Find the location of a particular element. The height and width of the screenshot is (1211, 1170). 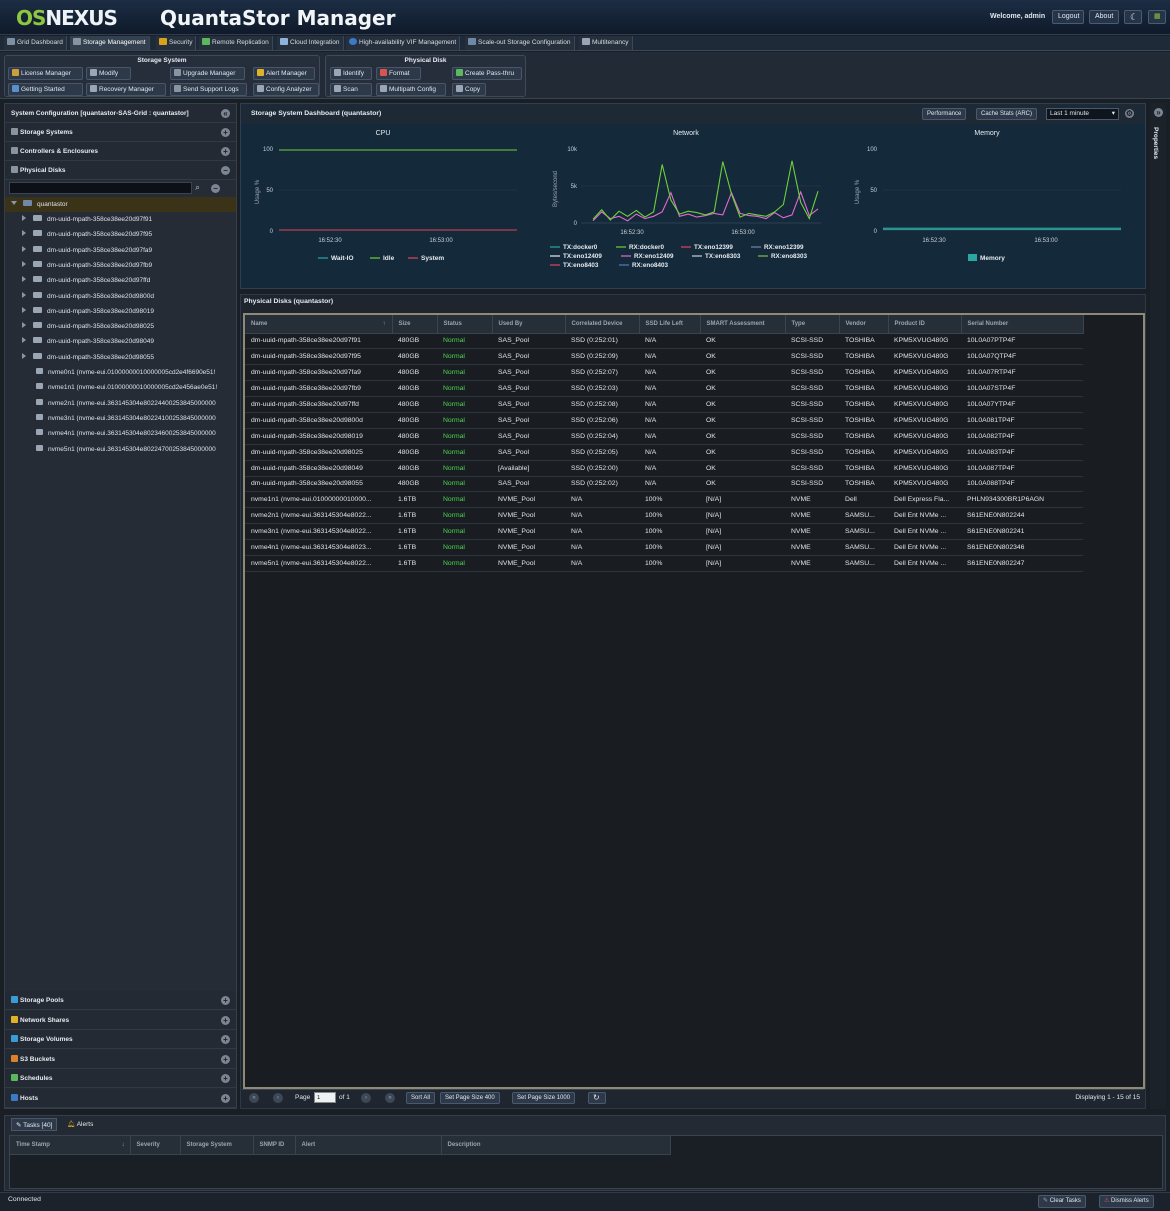

refresh-icon: ↻ is located at coordinates (597, 1098).